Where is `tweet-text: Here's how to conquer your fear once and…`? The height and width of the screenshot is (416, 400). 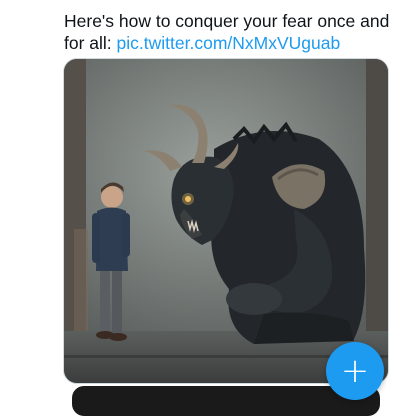
tweet-text: Here's how to conquer your fear once and… is located at coordinates (227, 32).